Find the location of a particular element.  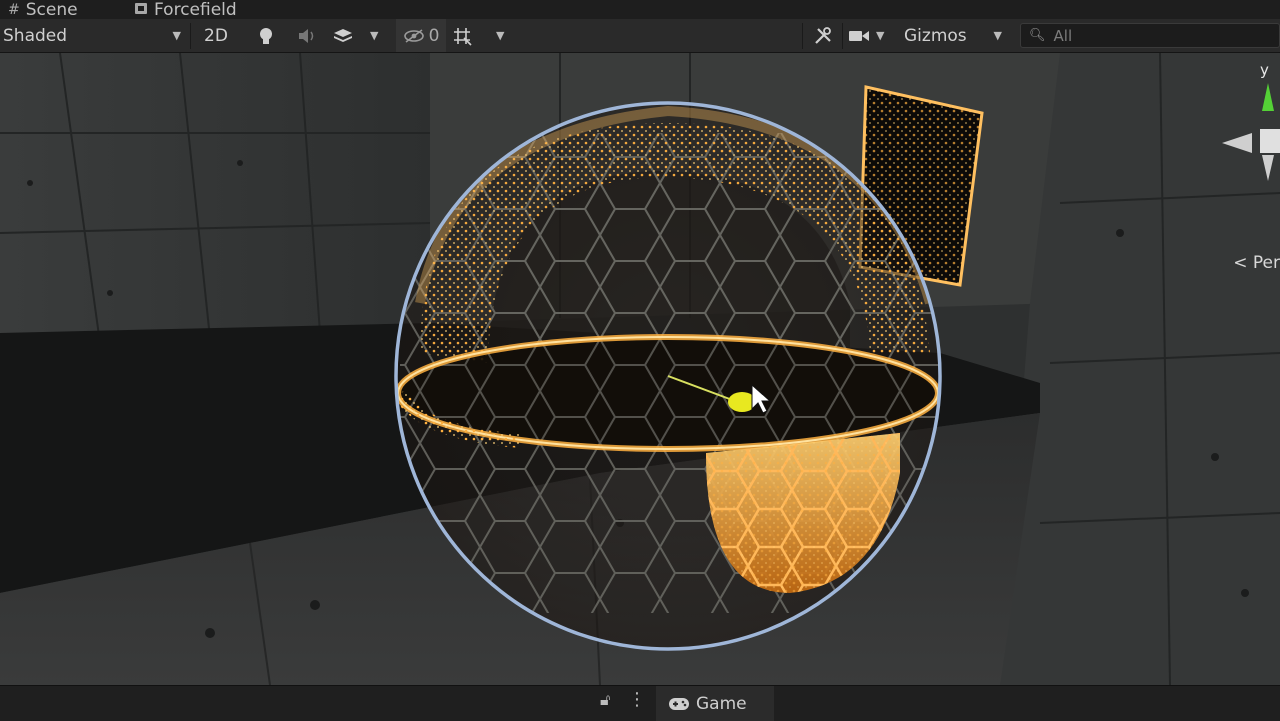

tab-scene: # Scene is located at coordinates (43, 10).